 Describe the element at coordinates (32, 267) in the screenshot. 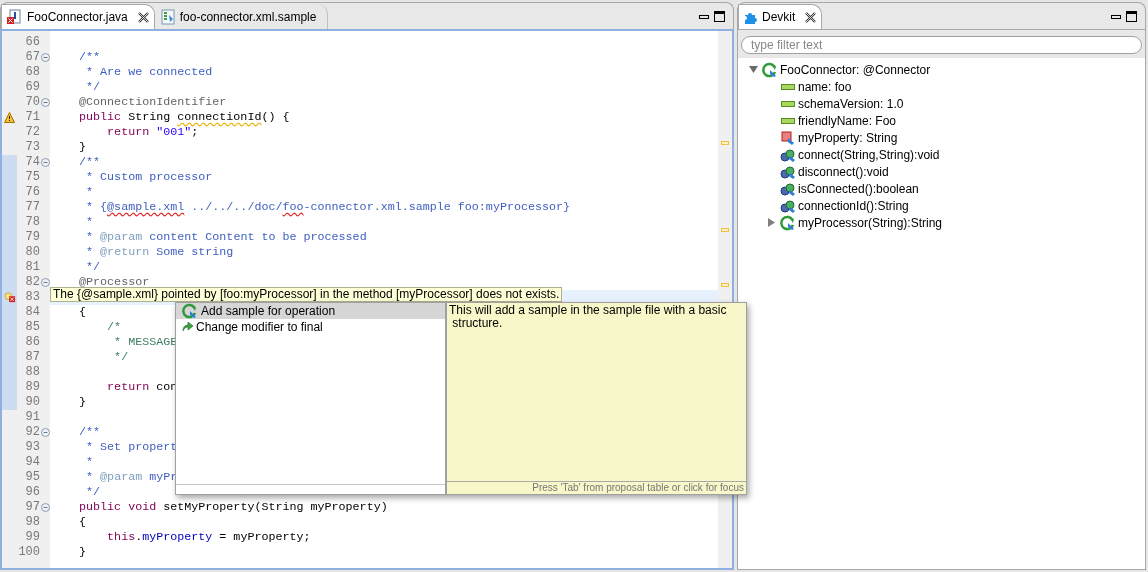

I see `line-number: 81` at that location.